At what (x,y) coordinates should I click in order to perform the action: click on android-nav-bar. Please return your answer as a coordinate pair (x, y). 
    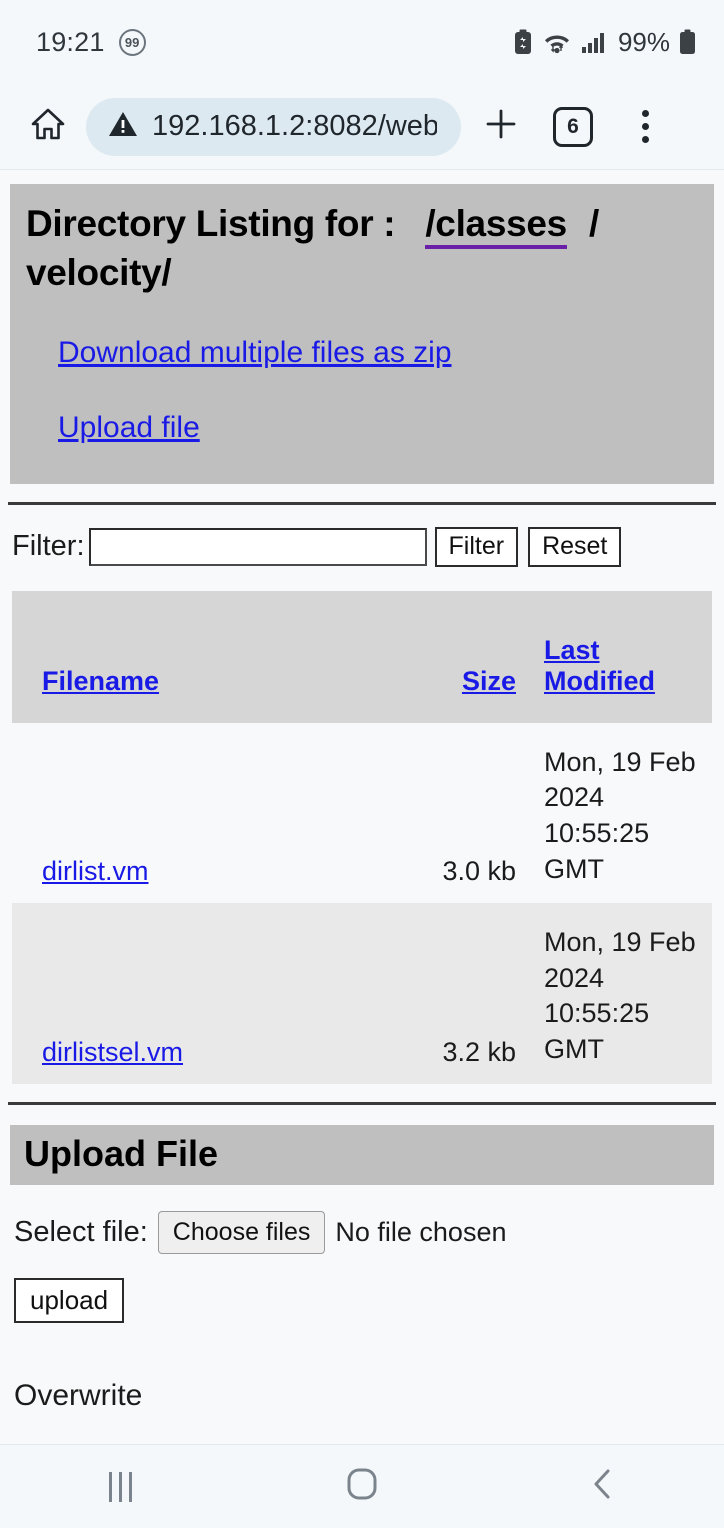
    Looking at the image, I should click on (362, 1486).